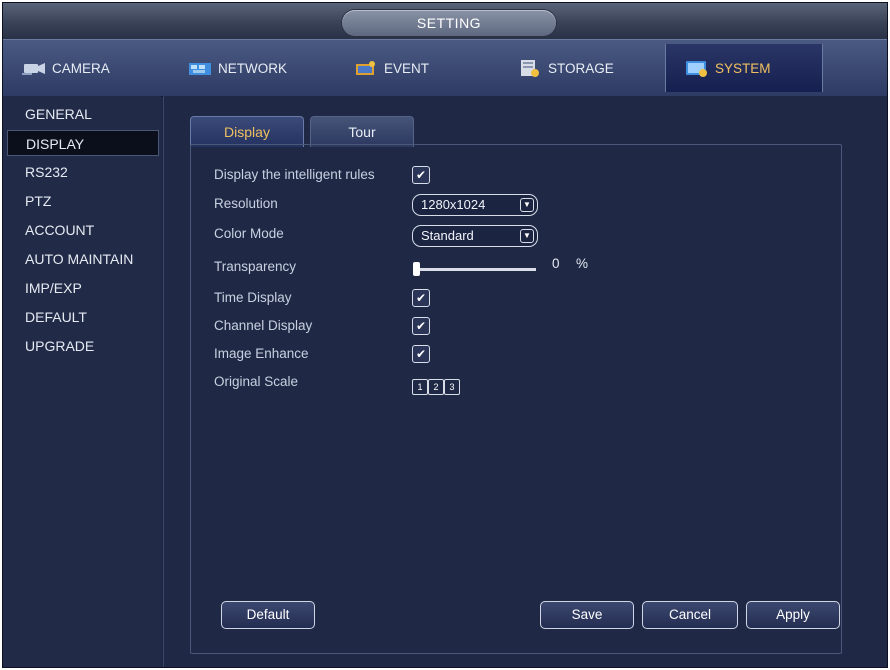 The height and width of the screenshot is (670, 890). I want to click on sidebar-item-account: ACCOUNT, so click(83, 230).